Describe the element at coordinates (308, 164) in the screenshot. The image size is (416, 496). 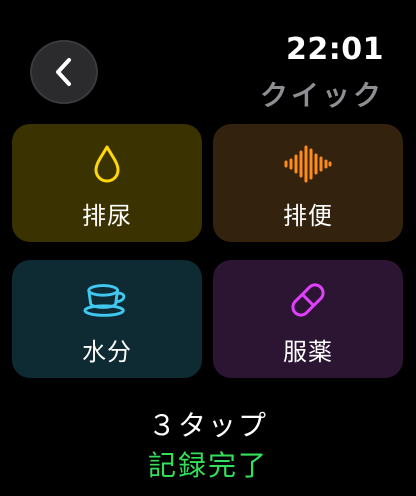
I see `waveform-icon` at that location.